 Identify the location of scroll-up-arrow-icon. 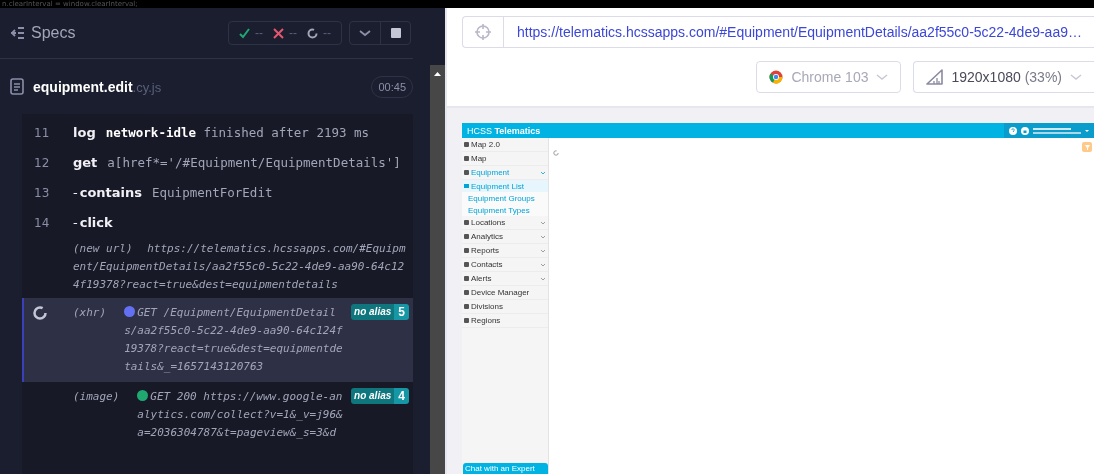
(437, 74).